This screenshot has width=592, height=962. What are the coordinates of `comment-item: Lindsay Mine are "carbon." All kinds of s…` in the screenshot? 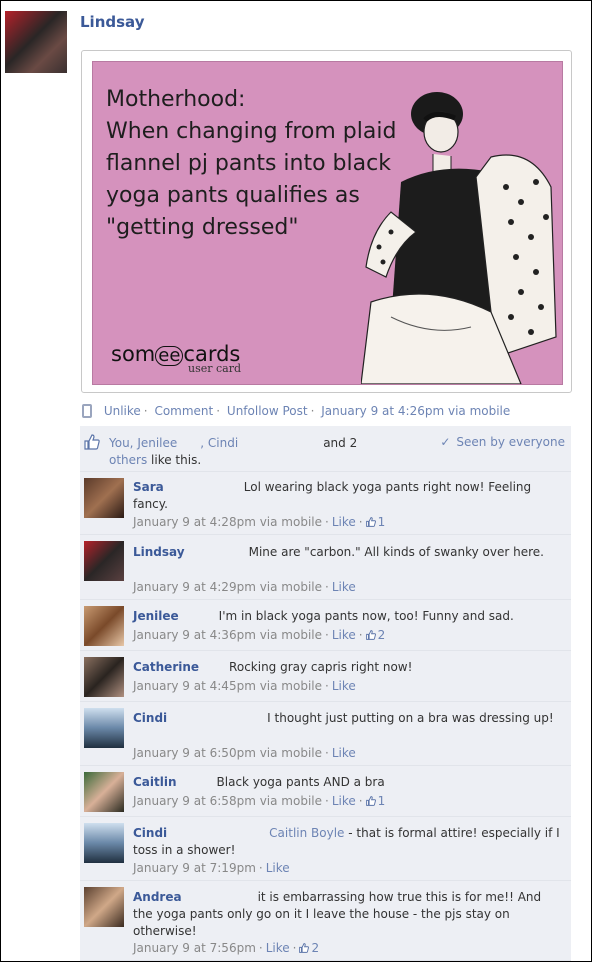 It's located at (325, 567).